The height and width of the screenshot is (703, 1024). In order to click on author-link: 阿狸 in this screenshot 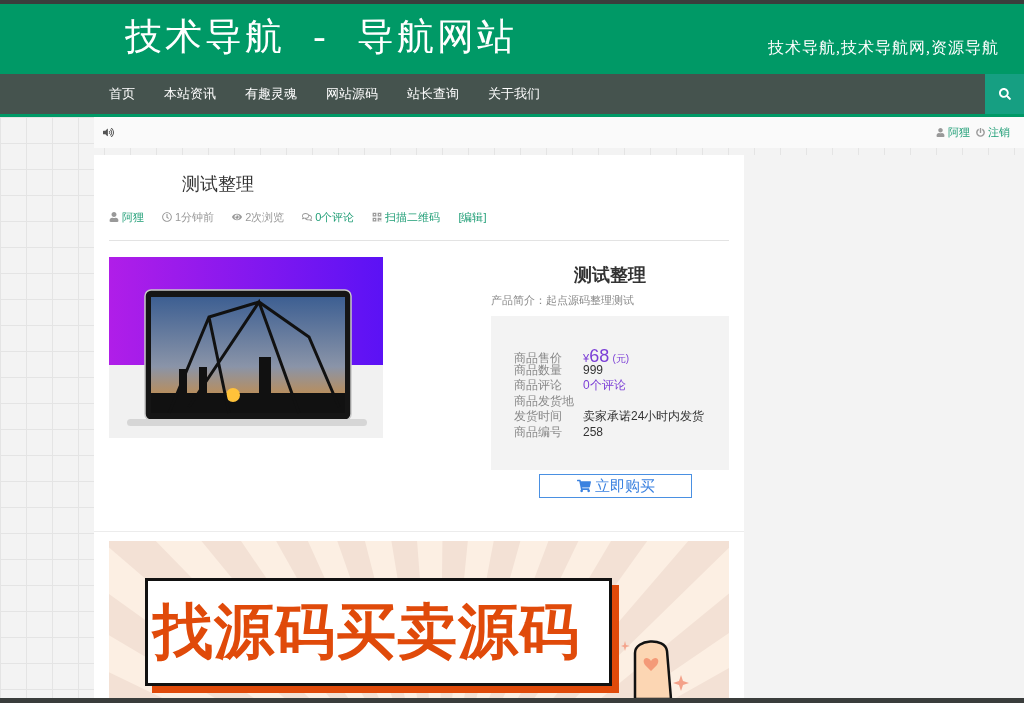, I will do `click(126, 217)`.